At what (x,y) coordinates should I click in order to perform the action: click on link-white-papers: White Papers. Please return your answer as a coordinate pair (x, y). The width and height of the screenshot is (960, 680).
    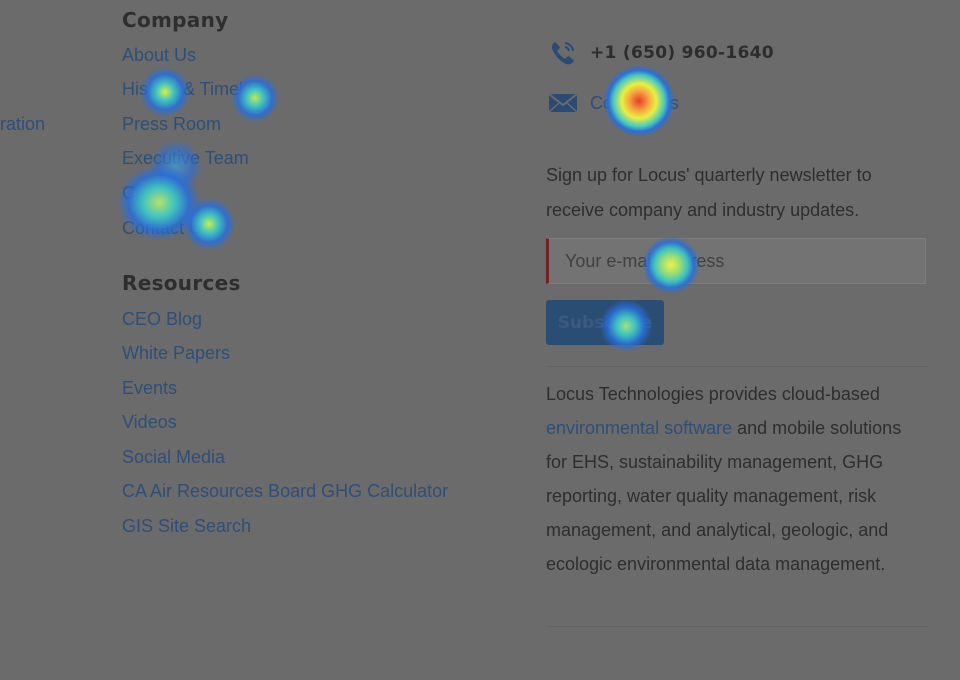
    Looking at the image, I should click on (176, 353).